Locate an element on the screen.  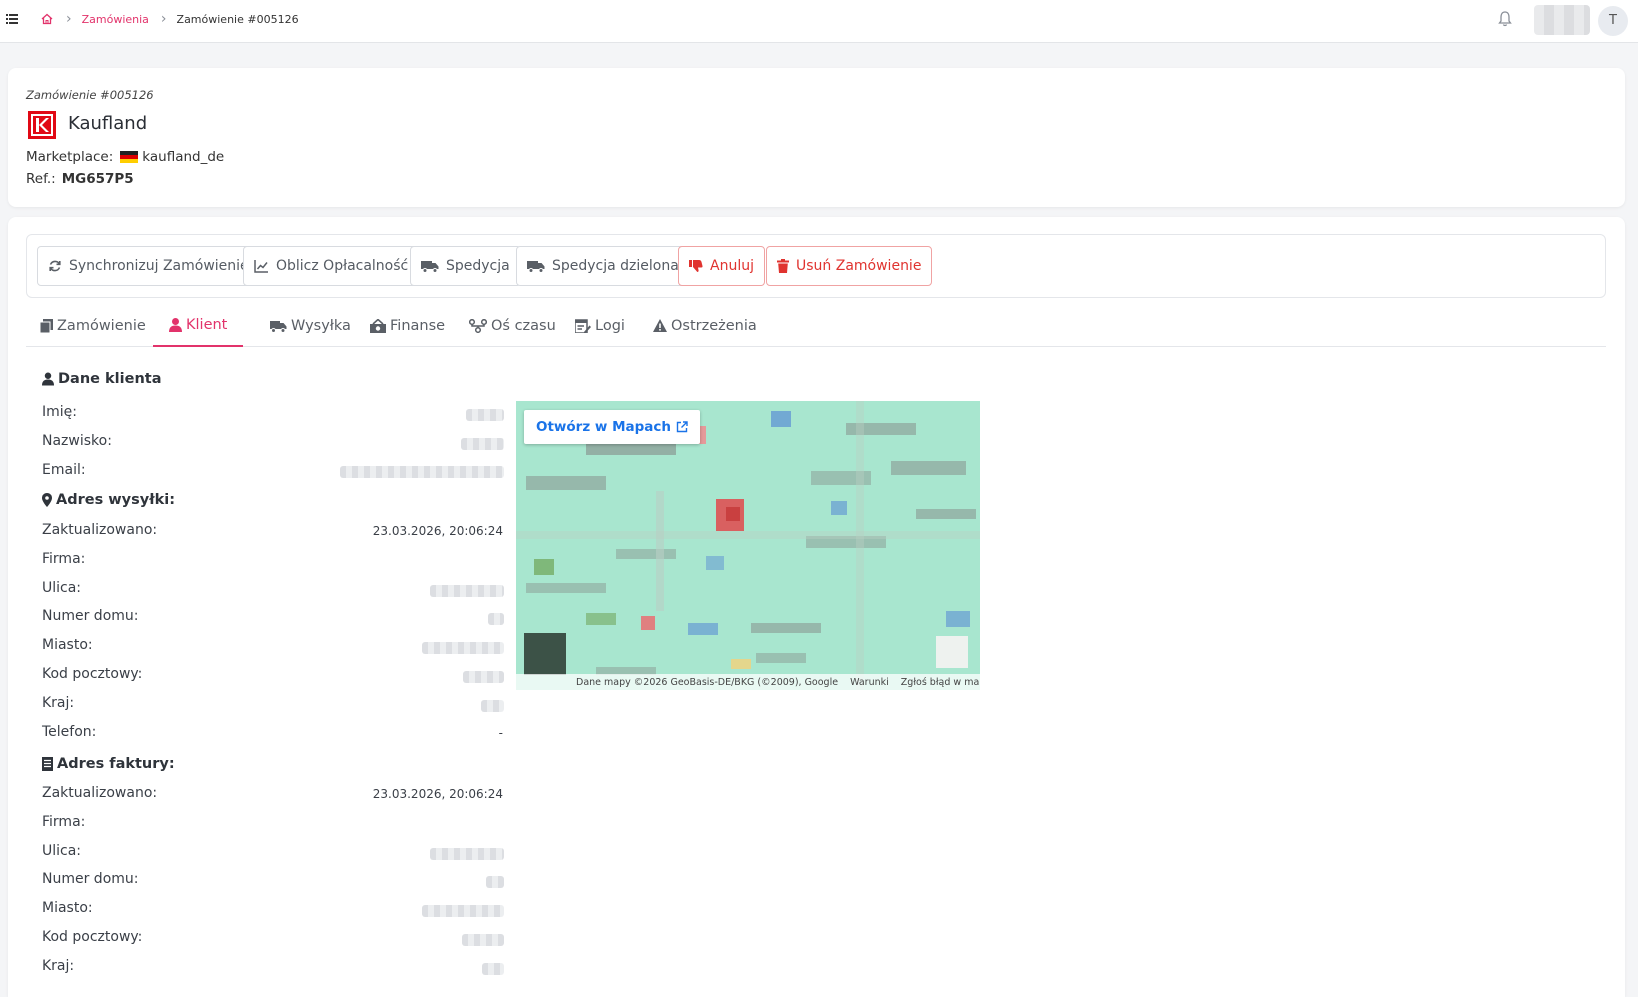
shipping-address-heading: Adres wysyłki: is located at coordinates (108, 500).